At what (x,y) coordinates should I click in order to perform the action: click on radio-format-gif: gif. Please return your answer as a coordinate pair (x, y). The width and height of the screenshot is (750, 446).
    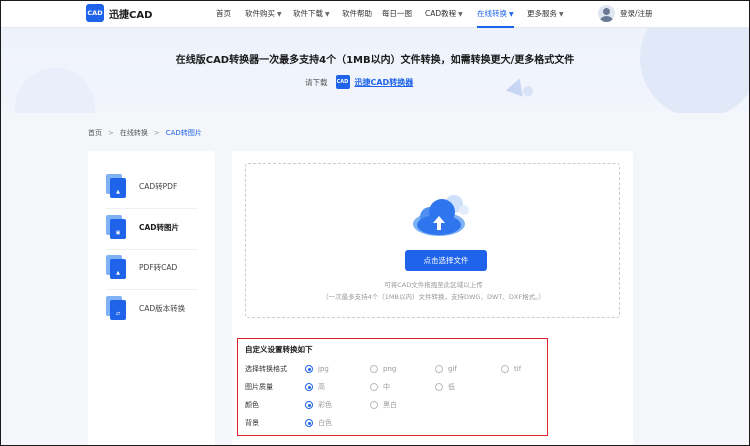
    Looking at the image, I should click on (446, 369).